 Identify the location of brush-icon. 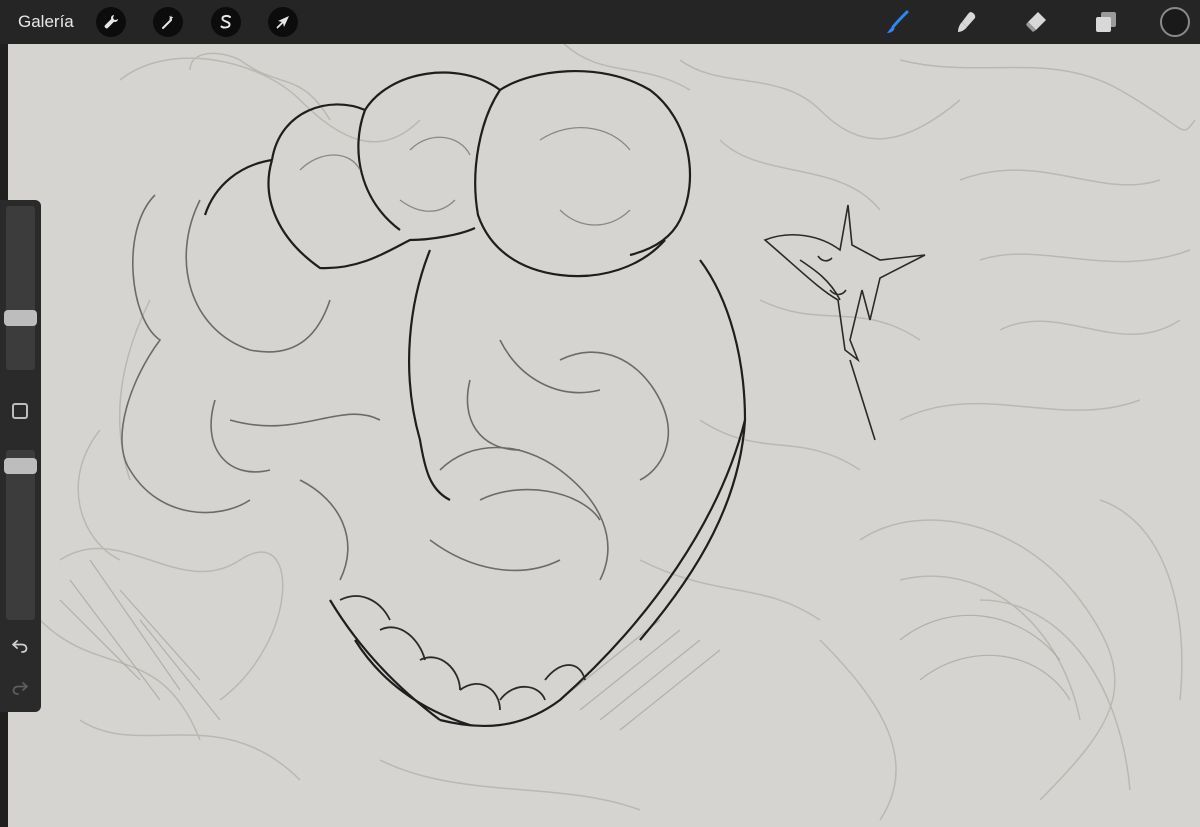
(898, 21).